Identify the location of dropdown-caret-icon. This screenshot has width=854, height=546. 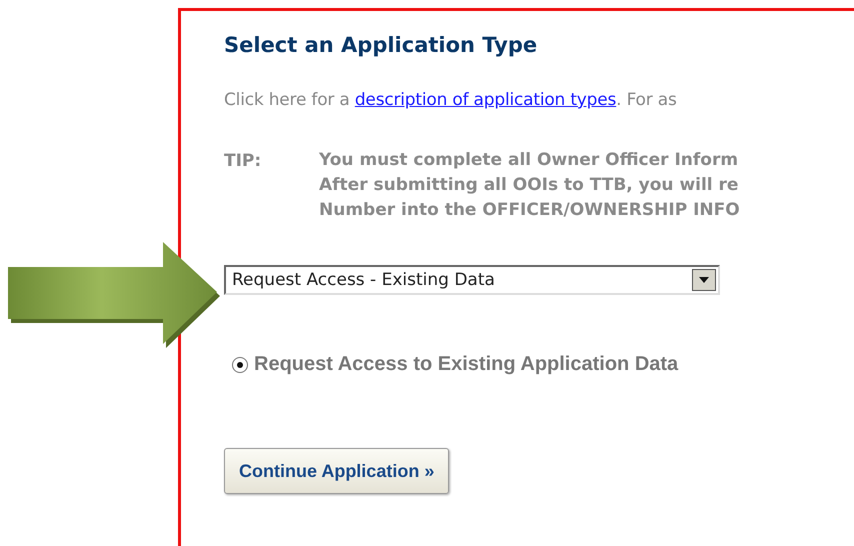
(704, 280).